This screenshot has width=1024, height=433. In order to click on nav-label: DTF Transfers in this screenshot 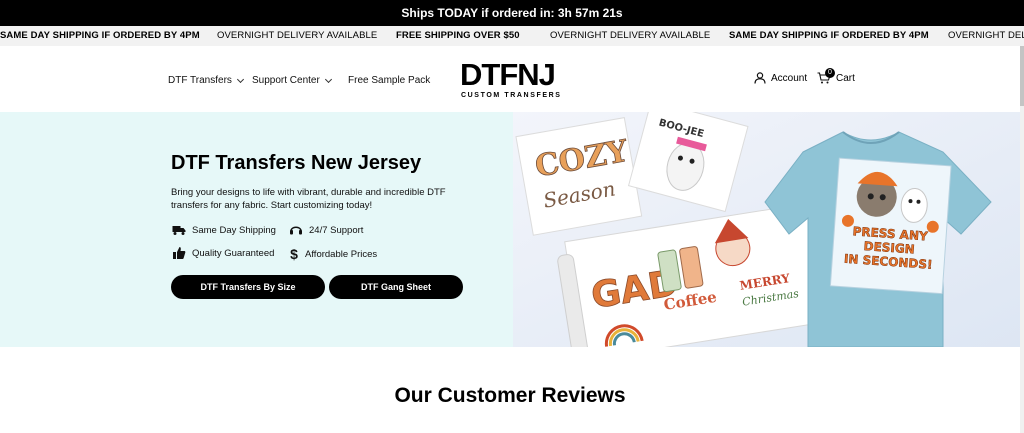, I will do `click(200, 80)`.